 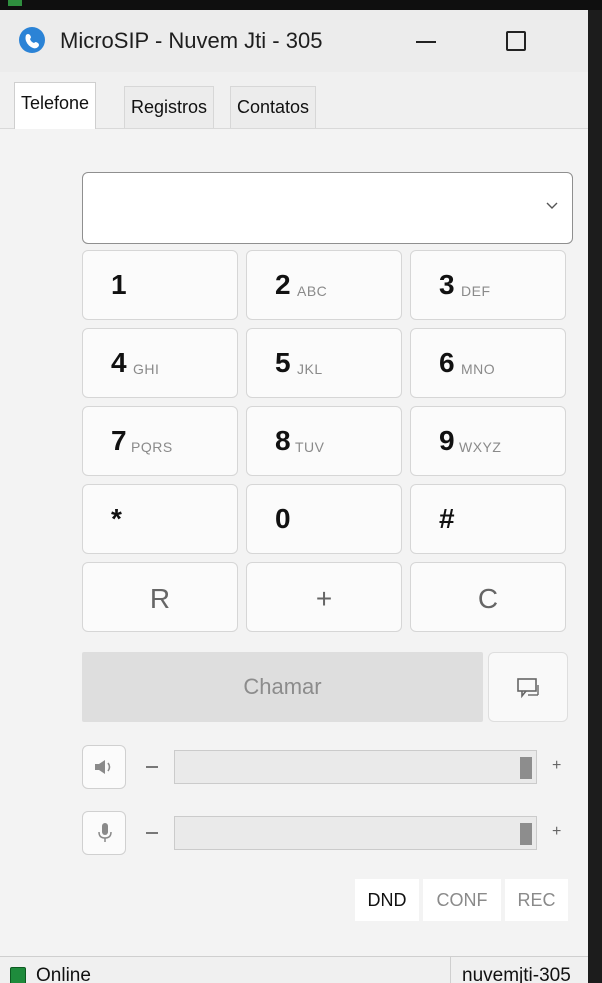 What do you see at coordinates (447, 518) in the screenshot?
I see `key-digit: #` at bounding box center [447, 518].